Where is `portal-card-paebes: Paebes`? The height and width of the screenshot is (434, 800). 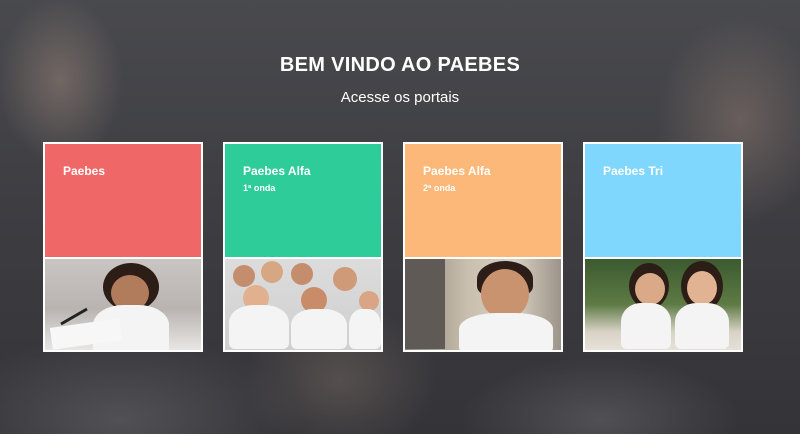 portal-card-paebes: Paebes is located at coordinates (123, 247).